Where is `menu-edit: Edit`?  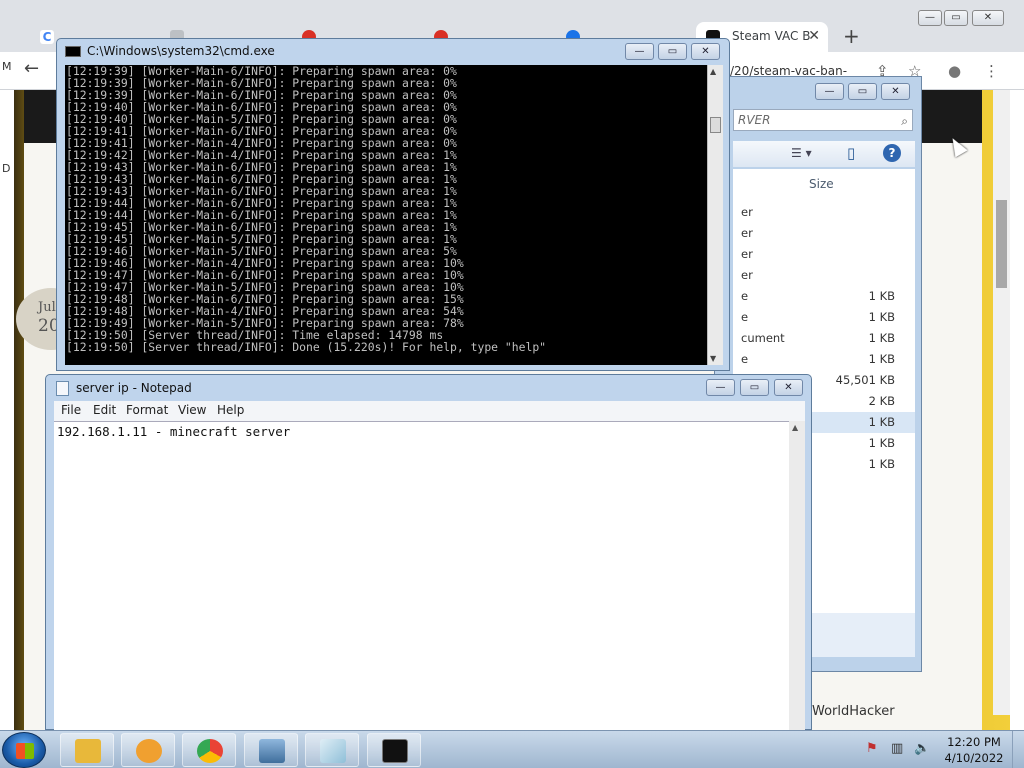 menu-edit: Edit is located at coordinates (104, 410).